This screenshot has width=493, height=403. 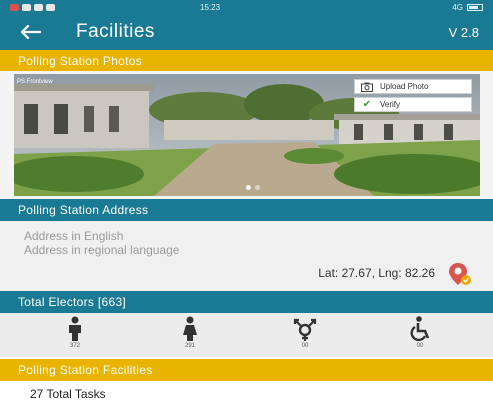 What do you see at coordinates (35, 82) in the screenshot?
I see `photo-caption: PS Frontview` at bounding box center [35, 82].